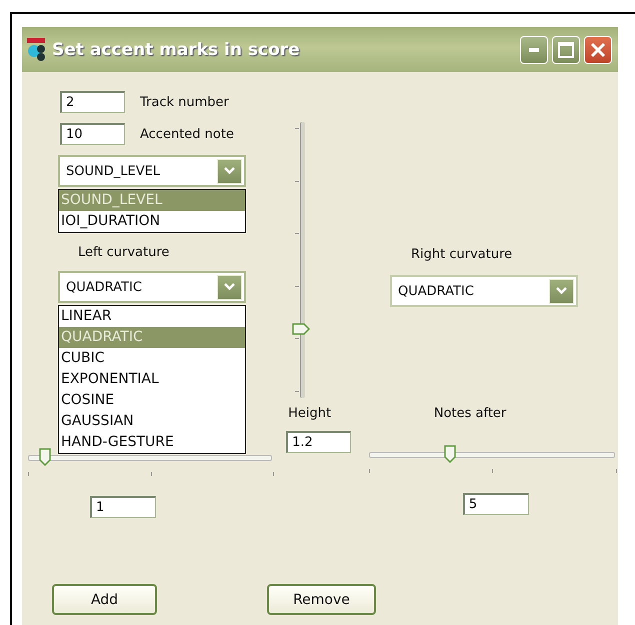 This screenshot has width=635, height=625. I want to click on field-label: Track number, so click(184, 102).